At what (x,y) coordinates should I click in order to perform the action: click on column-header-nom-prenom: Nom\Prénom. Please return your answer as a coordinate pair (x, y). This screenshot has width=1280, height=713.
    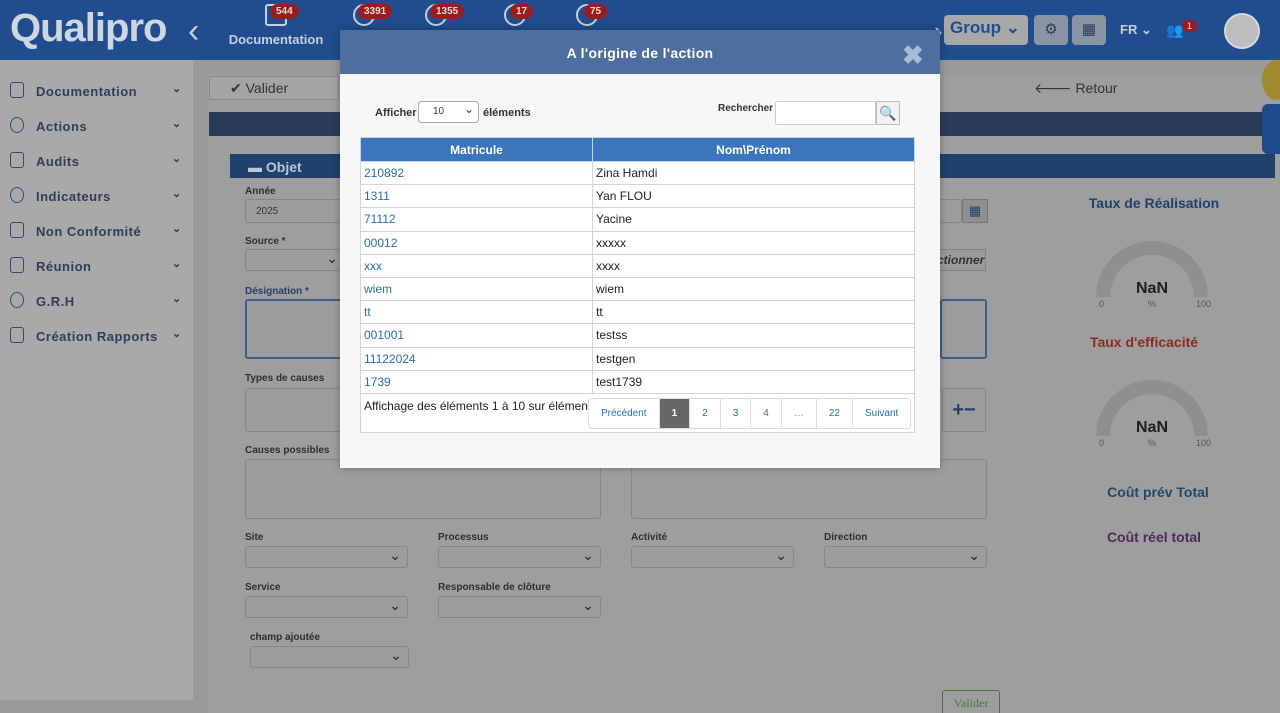
    Looking at the image, I should click on (753, 149).